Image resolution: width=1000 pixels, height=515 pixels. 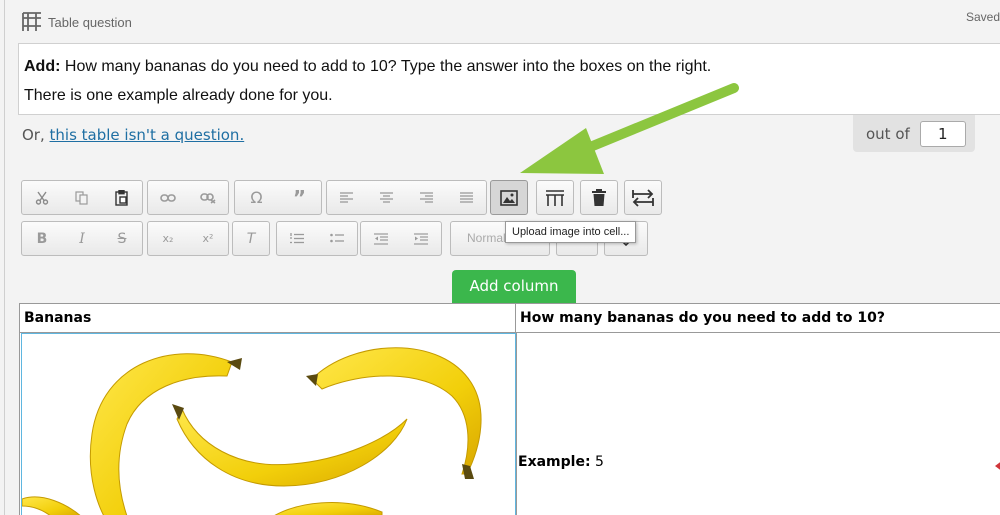 I want to click on not-question-prefix: Or,, so click(x=36, y=135).